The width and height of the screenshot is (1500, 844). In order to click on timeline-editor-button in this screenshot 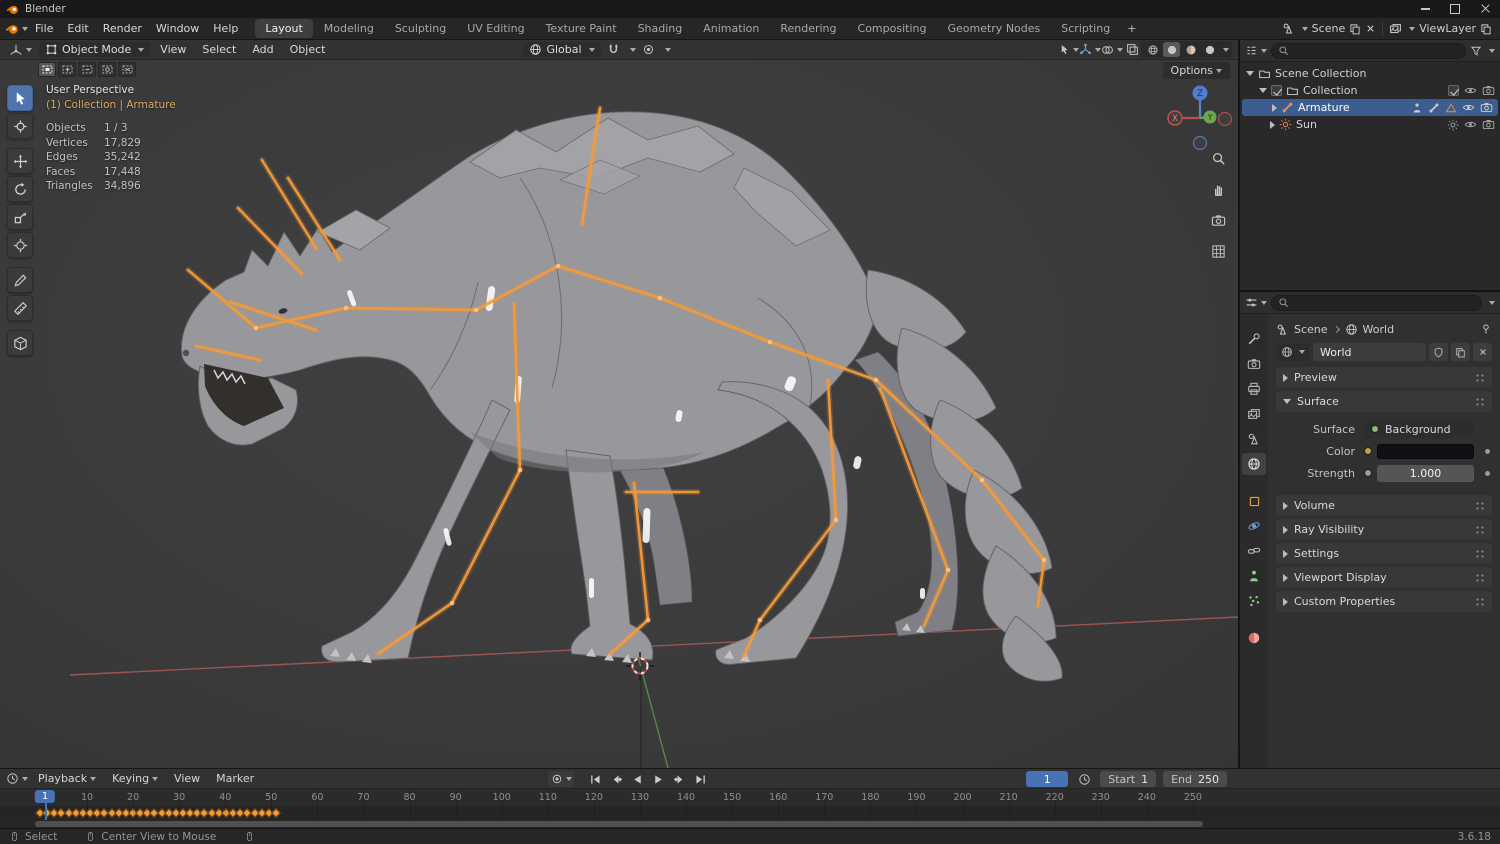, I will do `click(17, 778)`.